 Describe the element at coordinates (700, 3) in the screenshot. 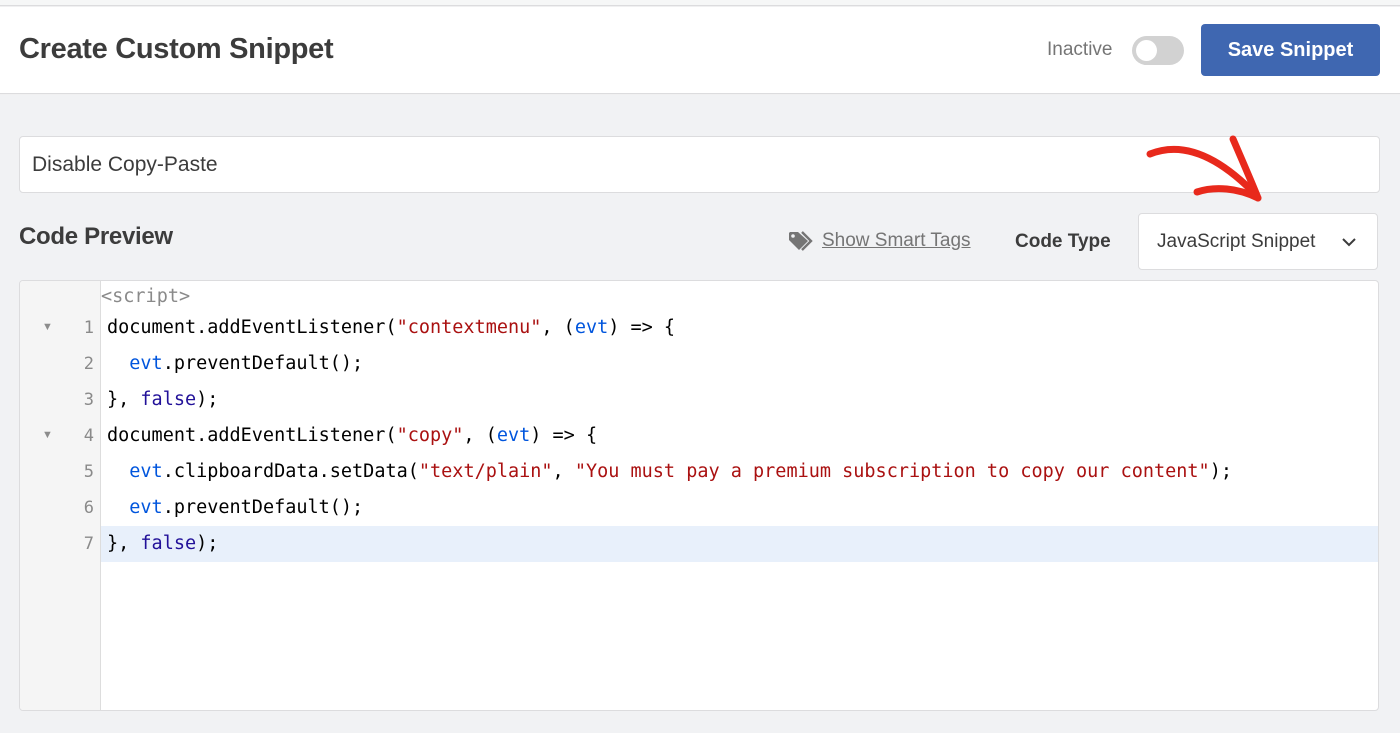

I see `top-strip` at that location.